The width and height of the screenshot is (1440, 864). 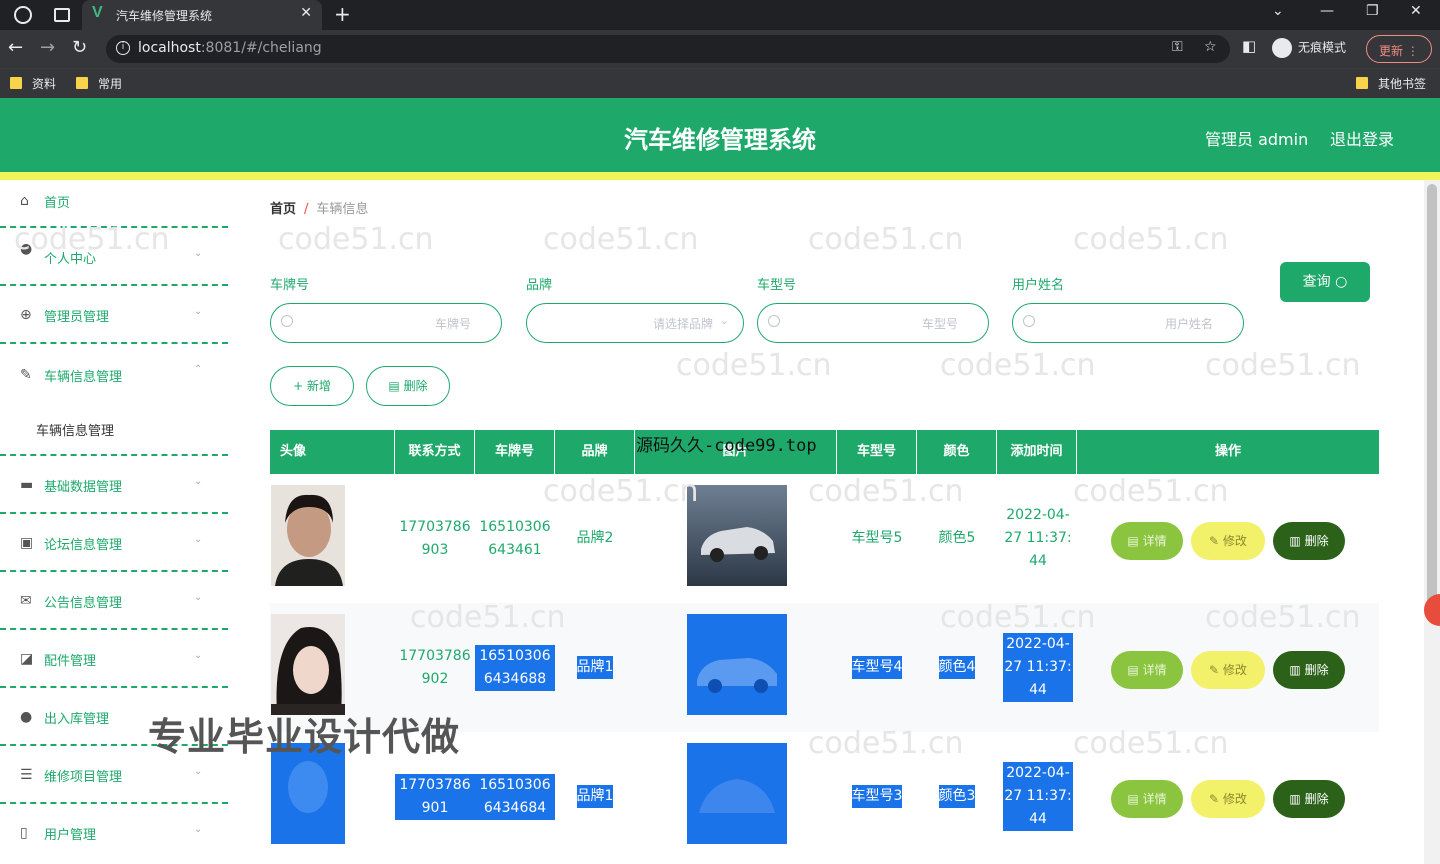 I want to click on col-phone: 联系方式, so click(x=435, y=452).